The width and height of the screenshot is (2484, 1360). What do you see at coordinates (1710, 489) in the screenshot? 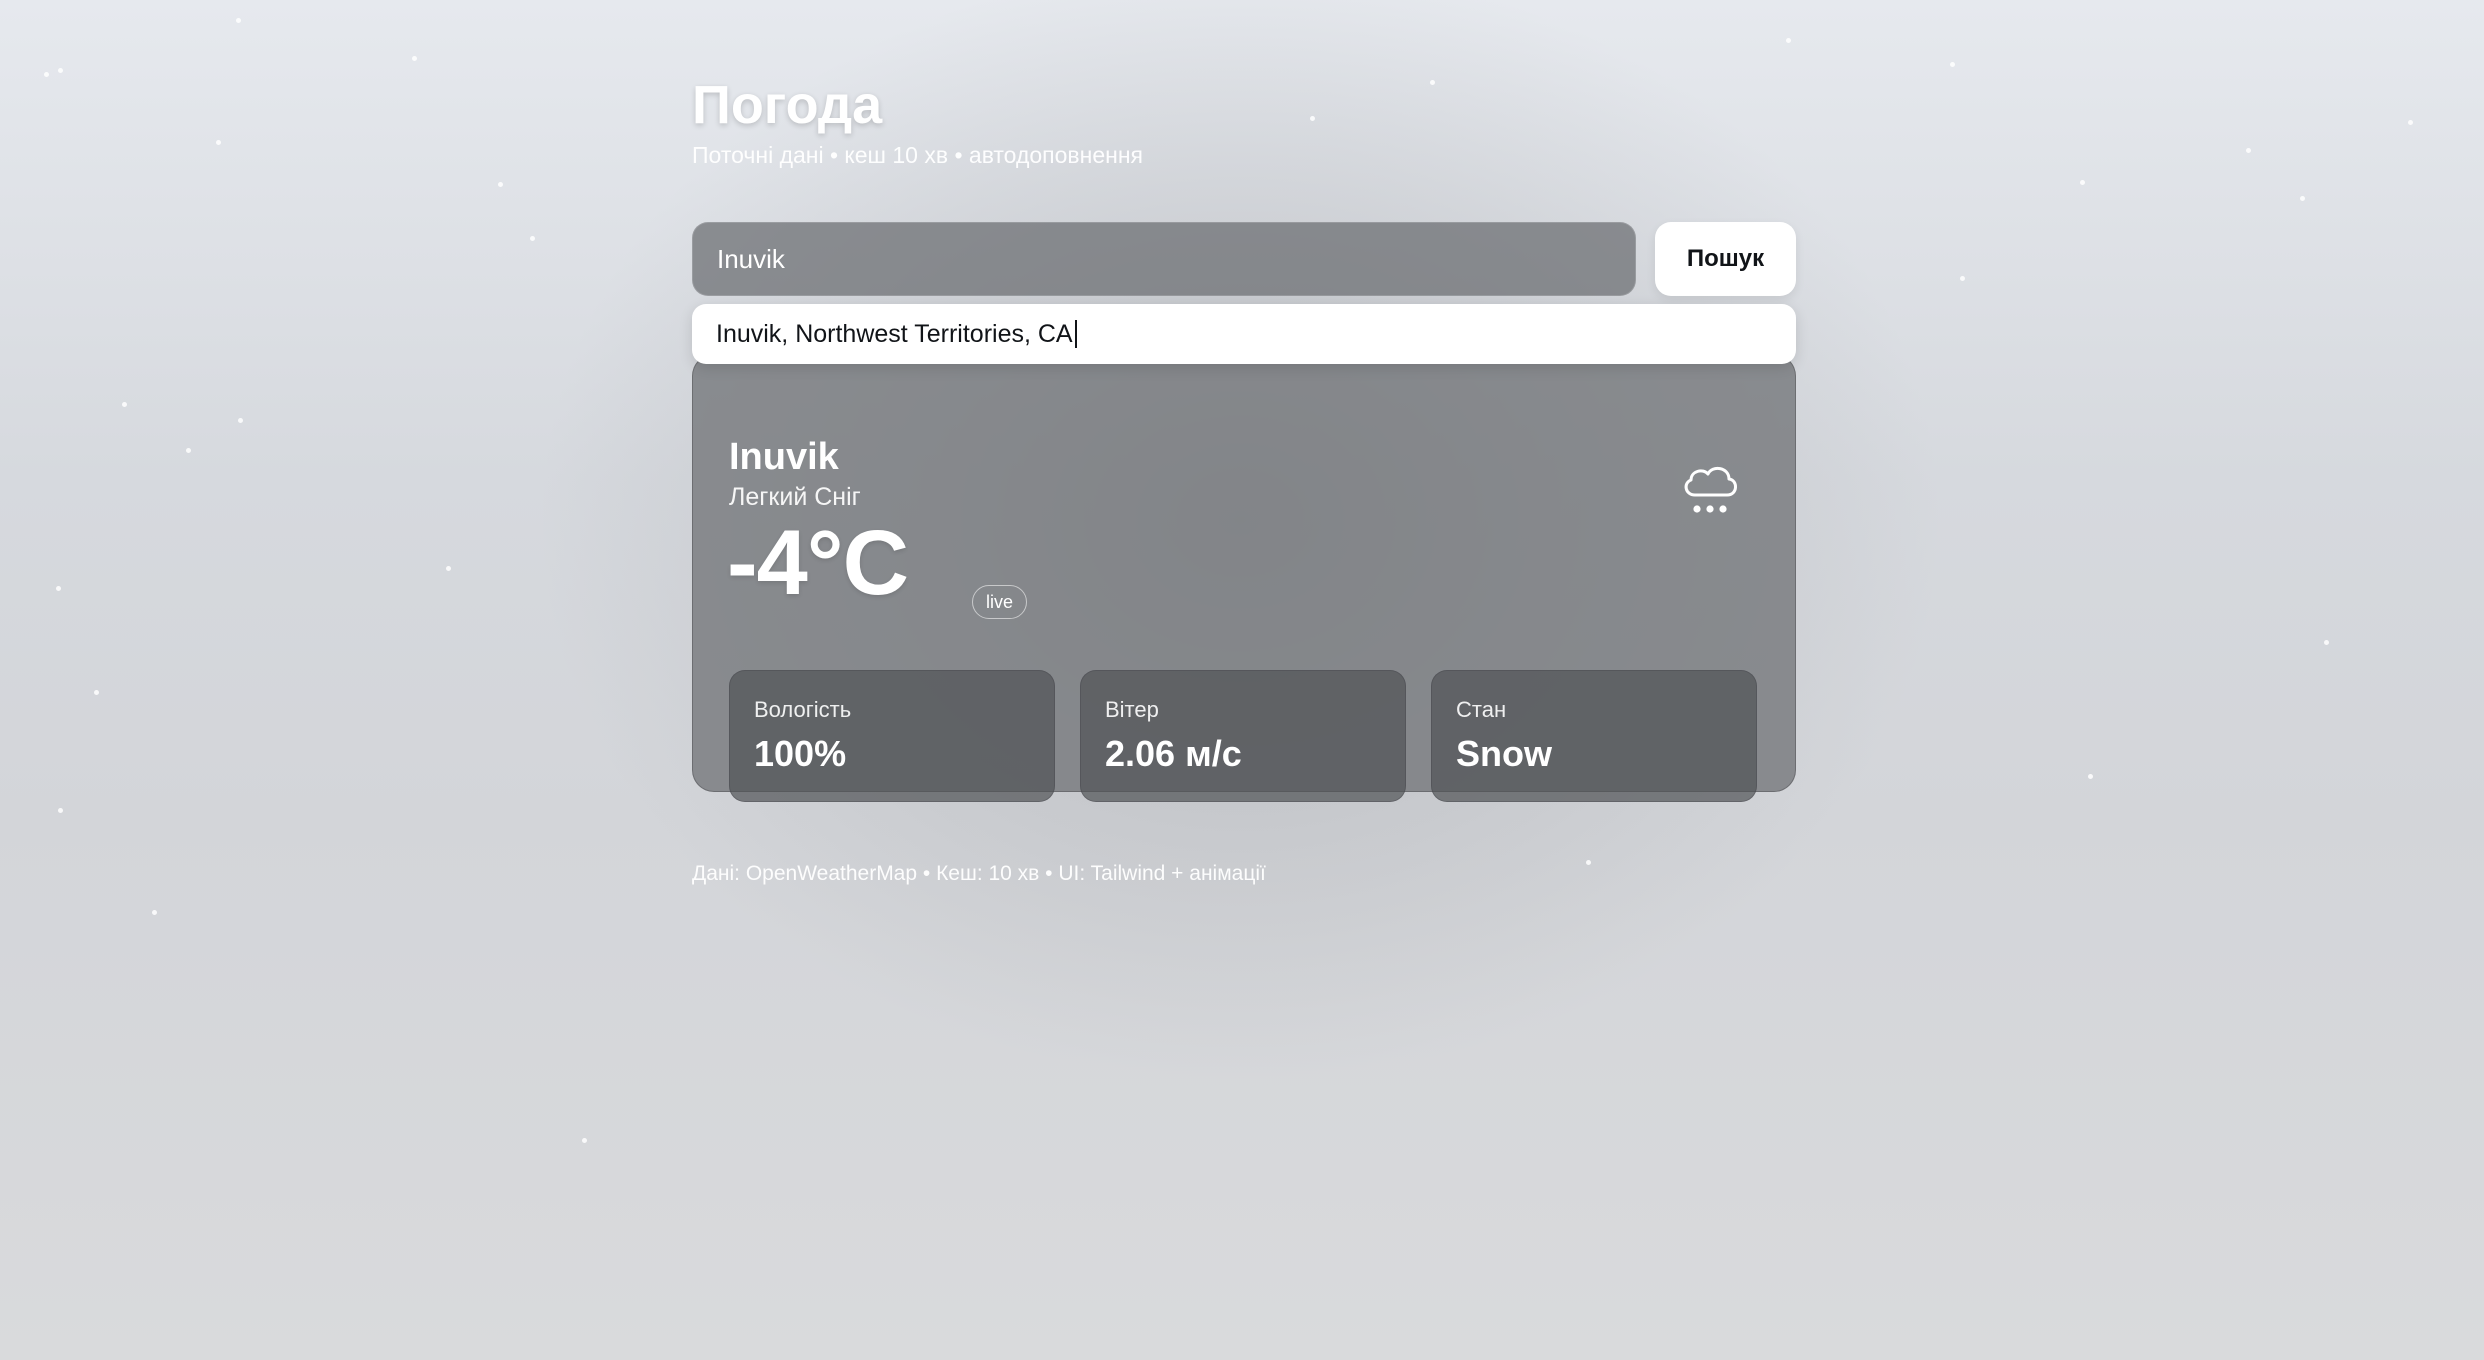
I see `snow-cloud-icon` at bounding box center [1710, 489].